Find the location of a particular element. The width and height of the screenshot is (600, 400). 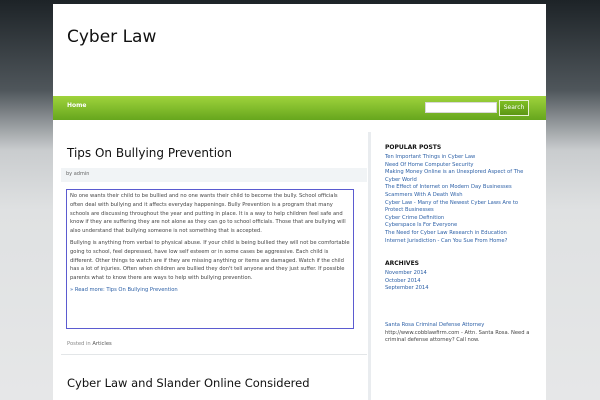

post-byline: by admin is located at coordinates (78, 174).